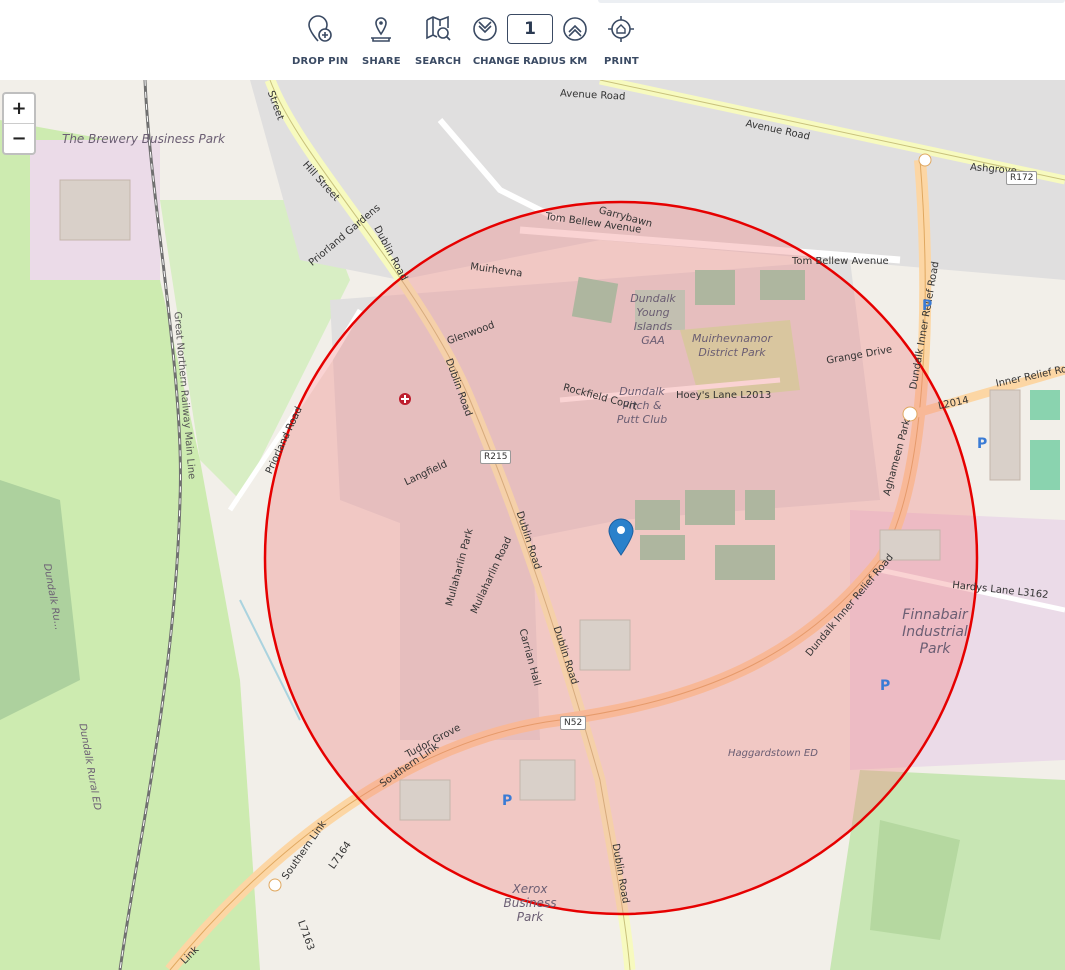 The width and height of the screenshot is (1065, 970). What do you see at coordinates (1022, 178) in the screenshot?
I see `r172-shield: R172` at bounding box center [1022, 178].